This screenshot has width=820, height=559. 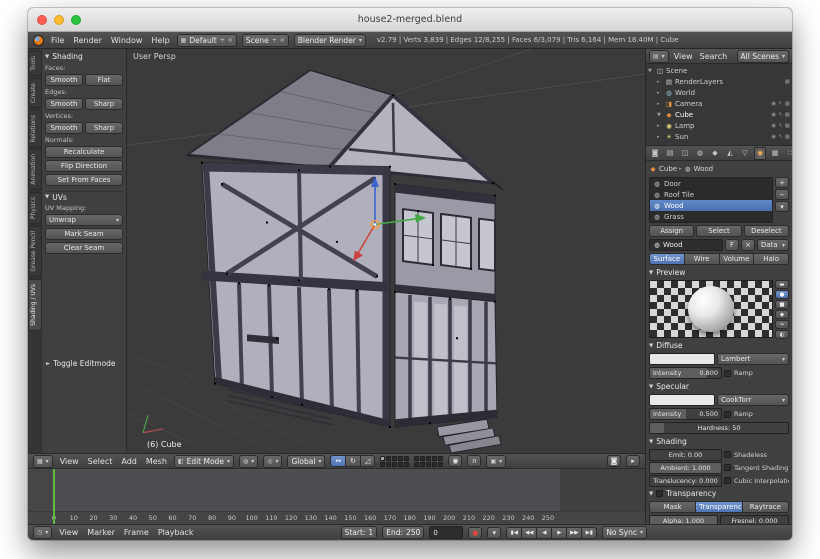 I want to click on outliner-row-scene: ▼ ◫ Scene, so click(x=719, y=70).